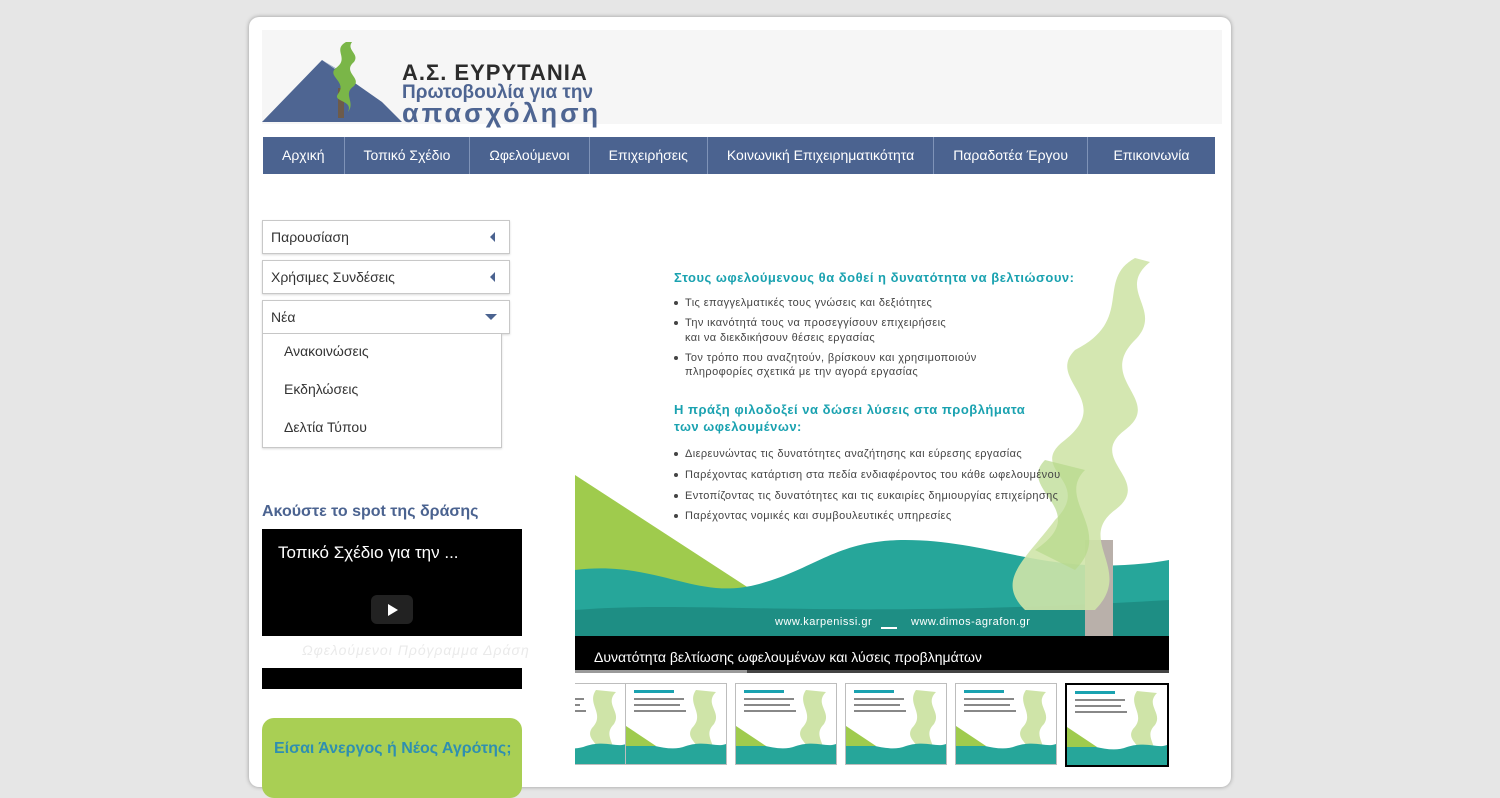 The image size is (1500, 798). Describe the element at coordinates (821, 155) in the screenshot. I see `nav-item-social-entrepreneurship: Κοινωνική Επιχειρηματικότητα` at that location.